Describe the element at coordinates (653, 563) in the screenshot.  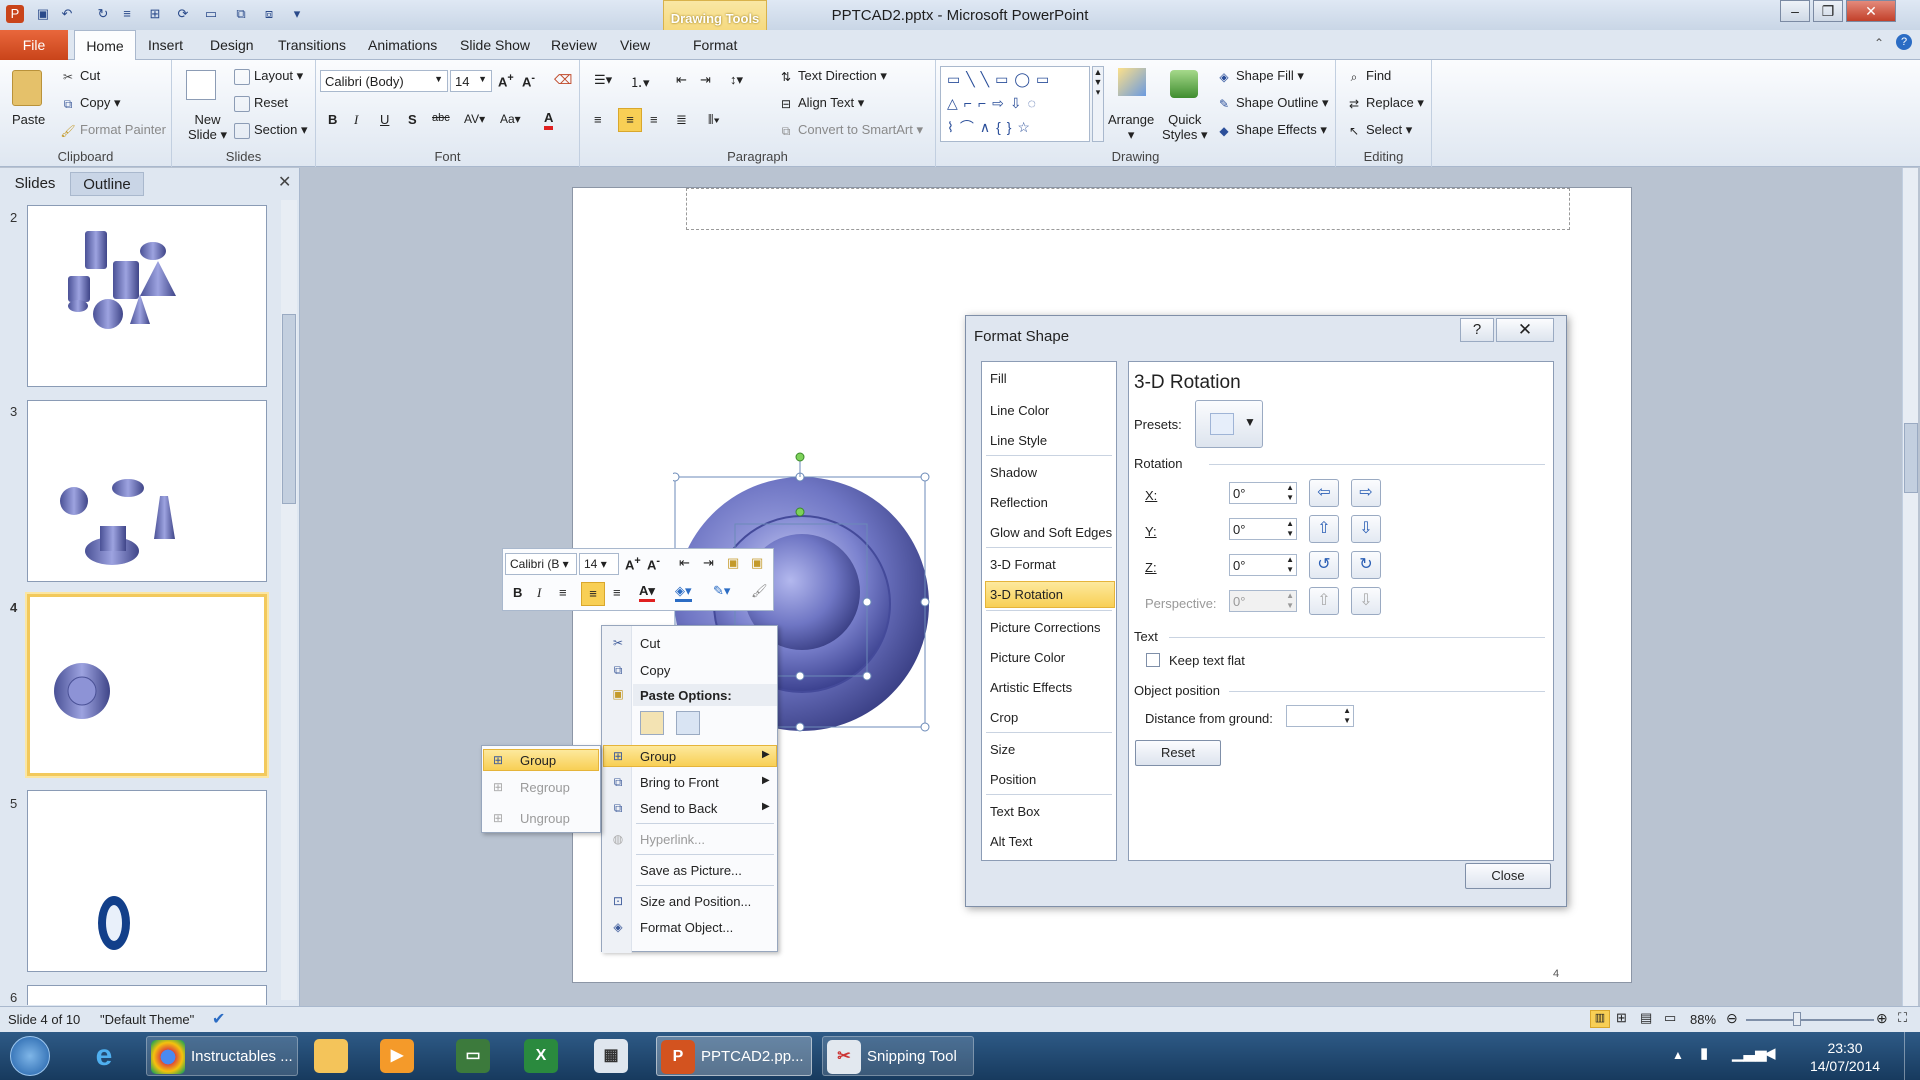
I see `mini-shrink-font-icon: A-` at that location.